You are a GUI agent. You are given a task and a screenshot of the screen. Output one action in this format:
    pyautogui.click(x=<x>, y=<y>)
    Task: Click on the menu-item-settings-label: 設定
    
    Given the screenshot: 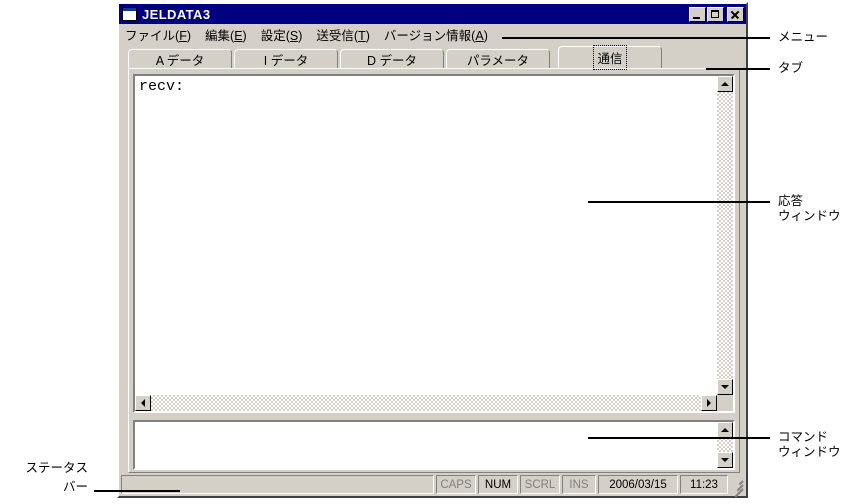 What is the action you would take?
    pyautogui.click(x=273, y=36)
    